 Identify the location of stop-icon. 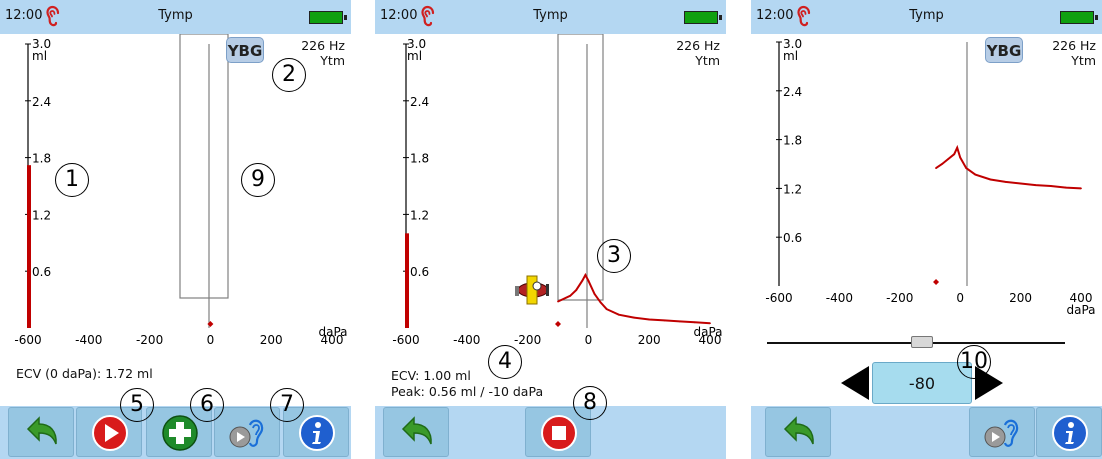
(559, 433).